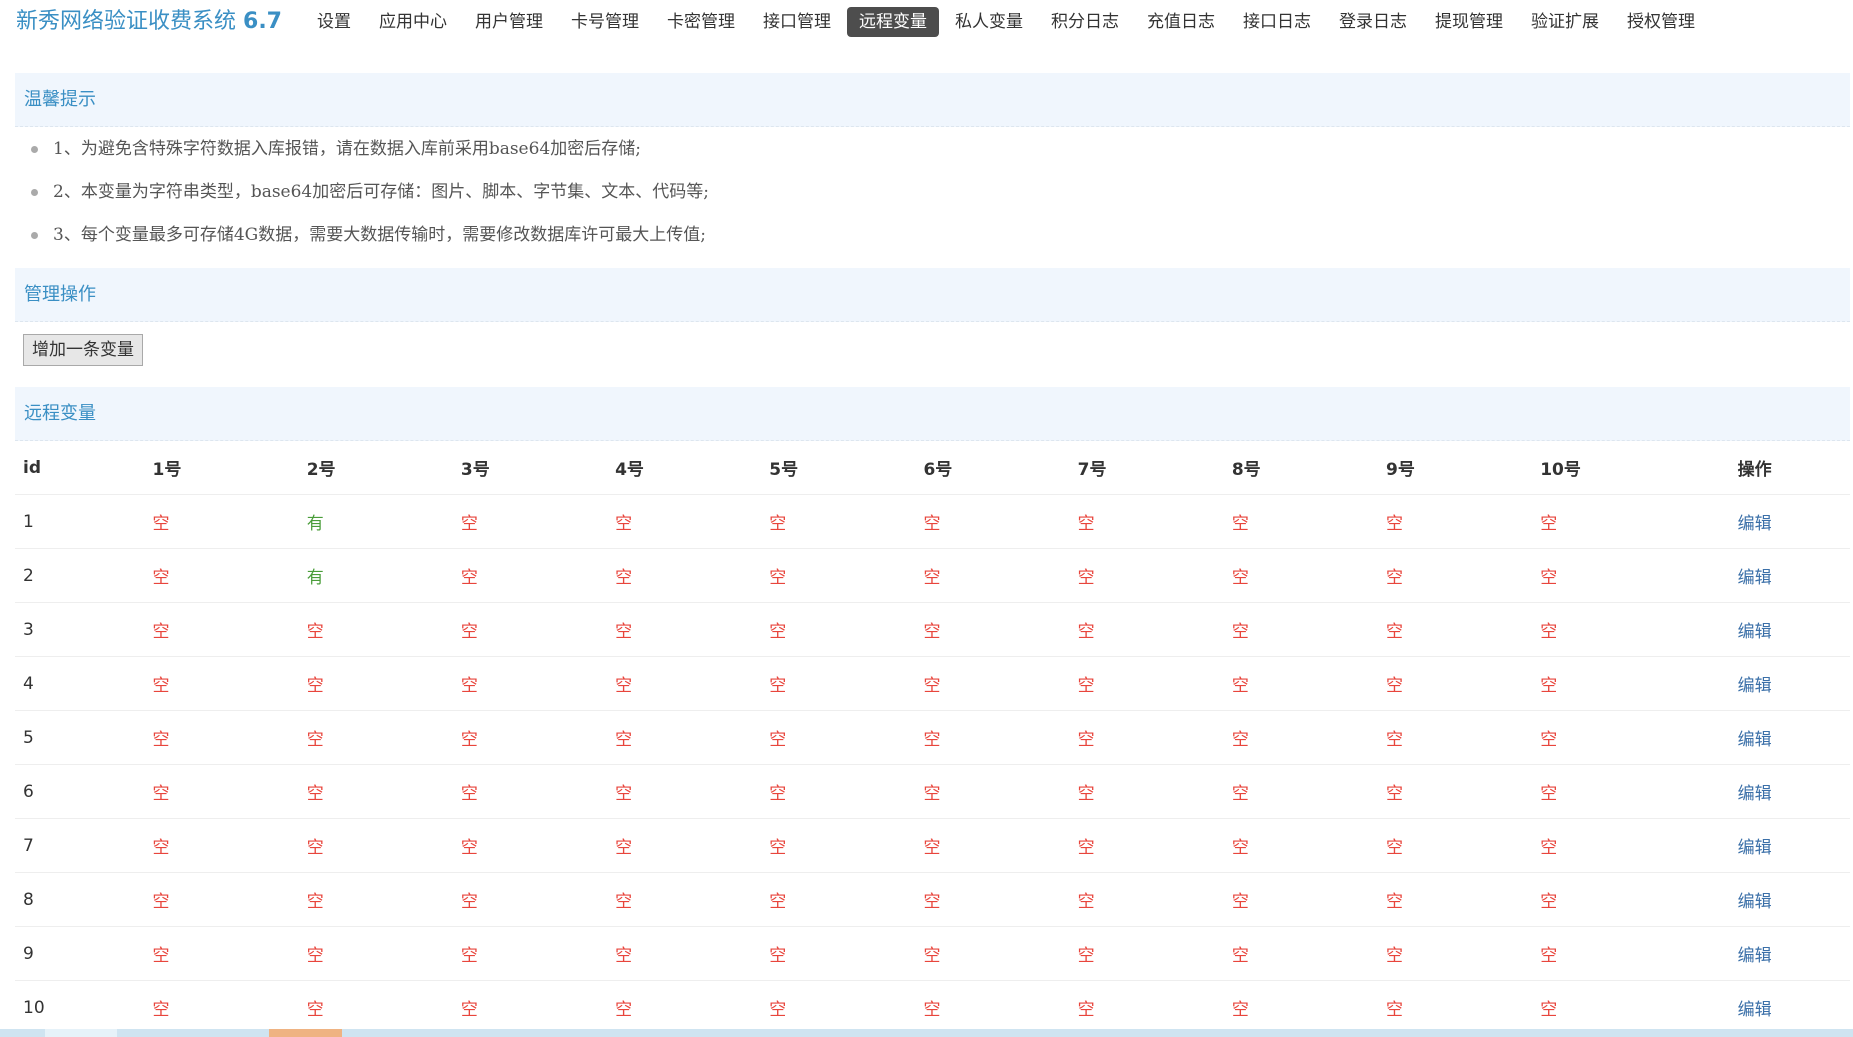 This screenshot has width=1853, height=1037. What do you see at coordinates (1455, 468) in the screenshot?
I see `column-header: 9号` at bounding box center [1455, 468].